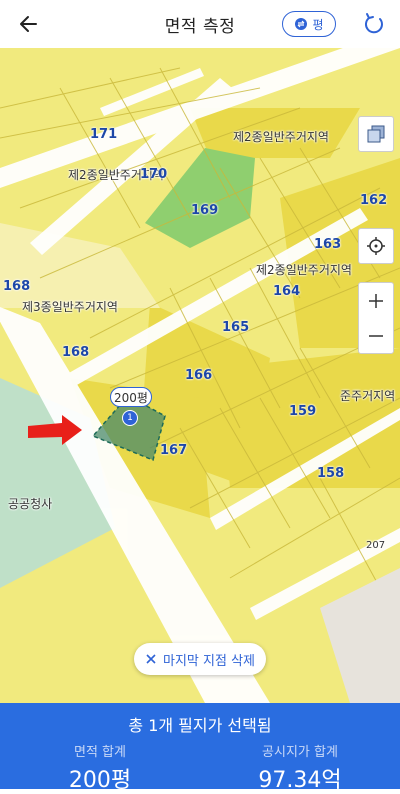 The image size is (400, 794). What do you see at coordinates (154, 174) in the screenshot?
I see `parcel-label: 170` at bounding box center [154, 174].